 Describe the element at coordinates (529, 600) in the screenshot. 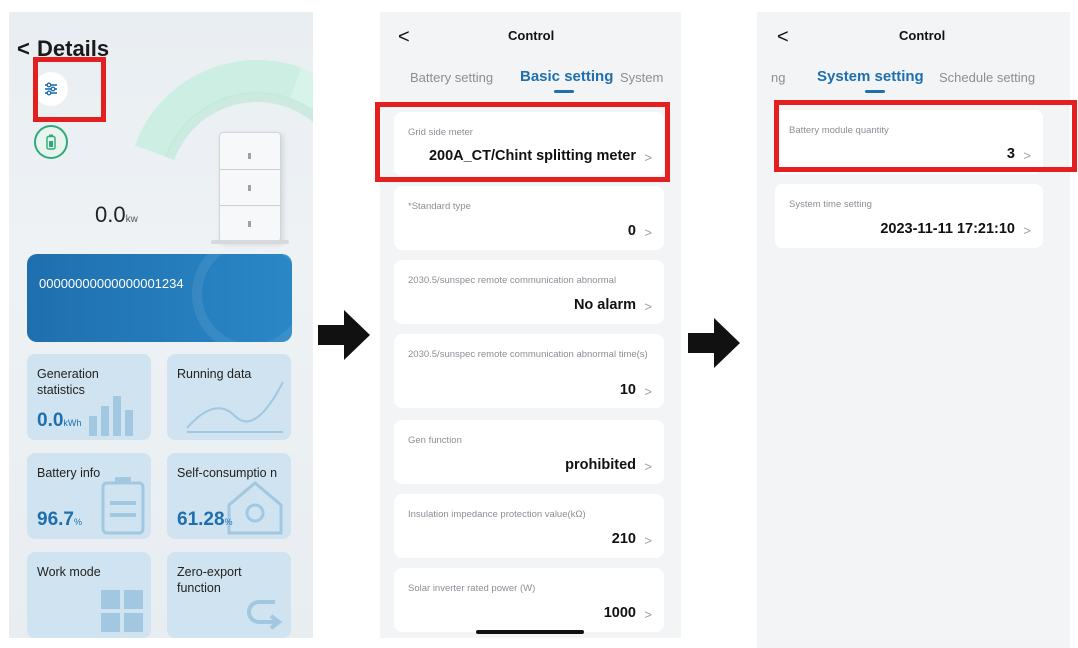

I see `setting-rated-power: Solar inverter rated power (W) 1000 >` at that location.